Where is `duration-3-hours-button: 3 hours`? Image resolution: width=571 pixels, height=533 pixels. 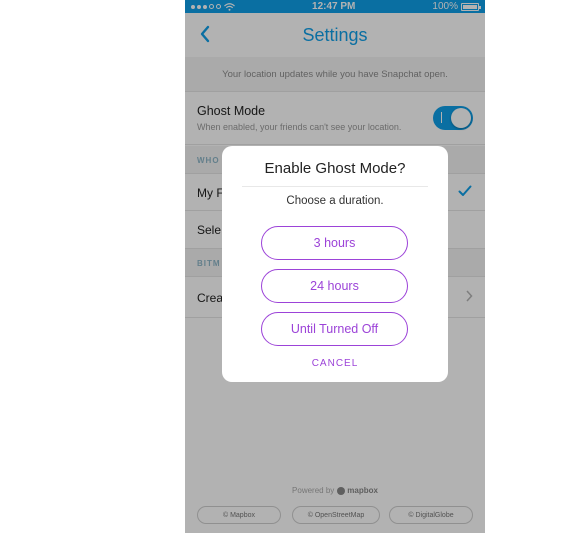 duration-3-hours-button: 3 hours is located at coordinates (334, 243).